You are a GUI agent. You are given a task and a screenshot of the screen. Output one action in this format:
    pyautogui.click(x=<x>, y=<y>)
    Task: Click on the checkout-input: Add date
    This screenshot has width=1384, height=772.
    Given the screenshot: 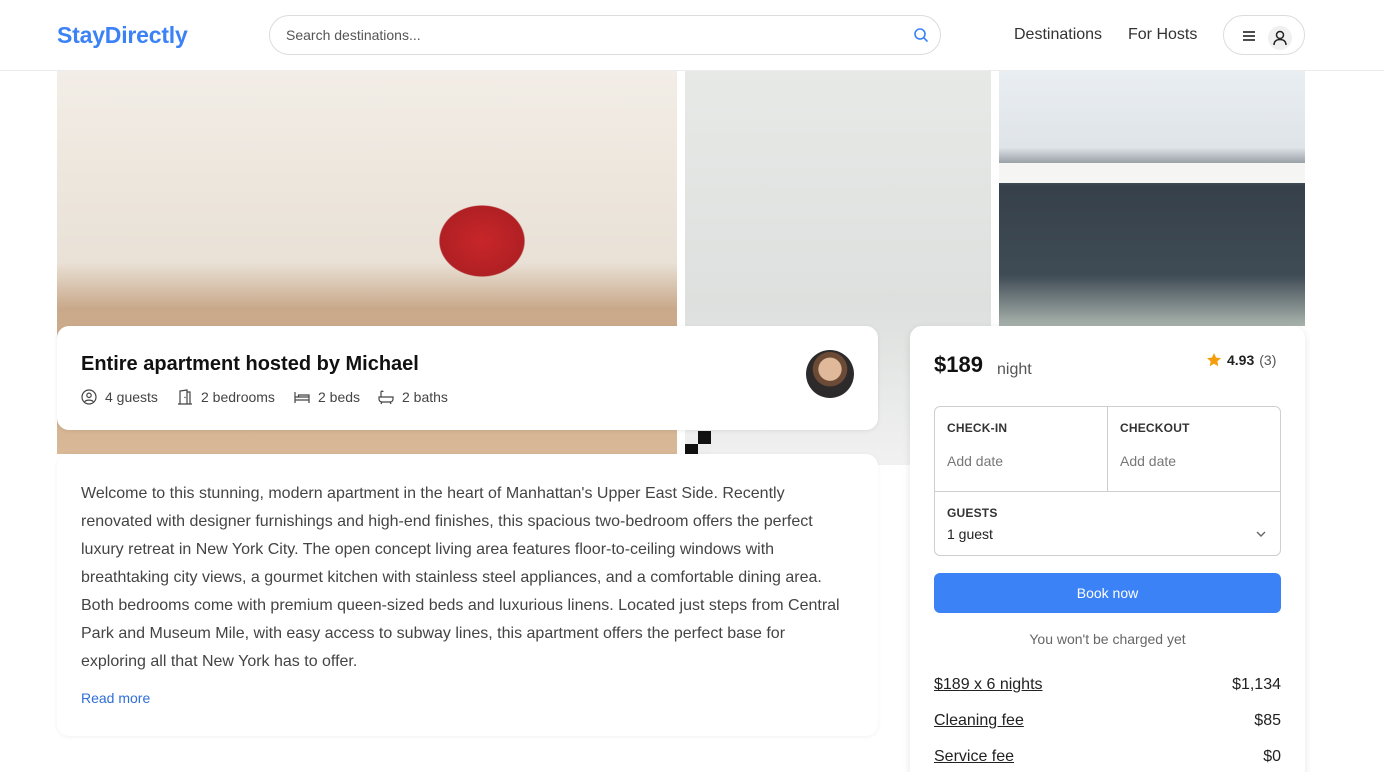 What is the action you would take?
    pyautogui.click(x=1148, y=461)
    